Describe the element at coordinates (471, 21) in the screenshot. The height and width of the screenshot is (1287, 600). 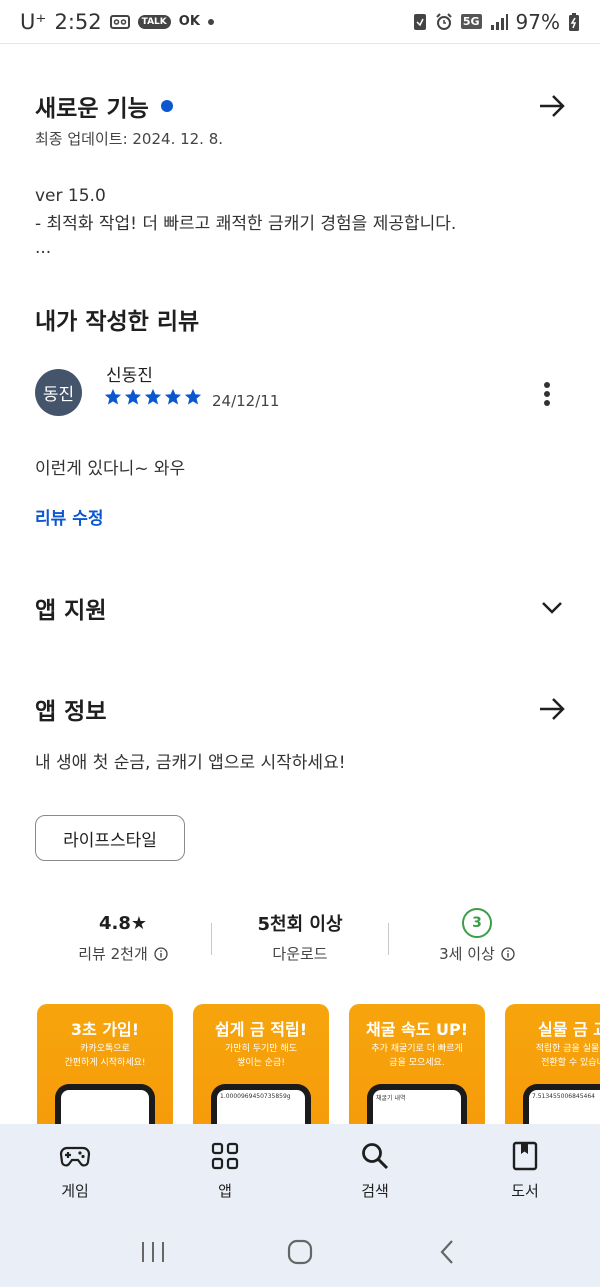
I see `network-type-badge: 5G` at that location.